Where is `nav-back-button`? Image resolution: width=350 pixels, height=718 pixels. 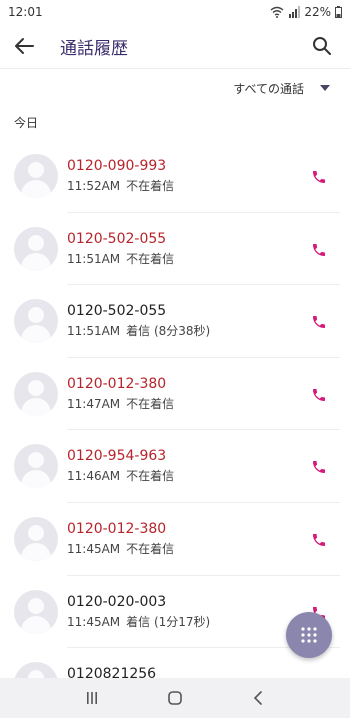
nav-back-button is located at coordinates (258, 698).